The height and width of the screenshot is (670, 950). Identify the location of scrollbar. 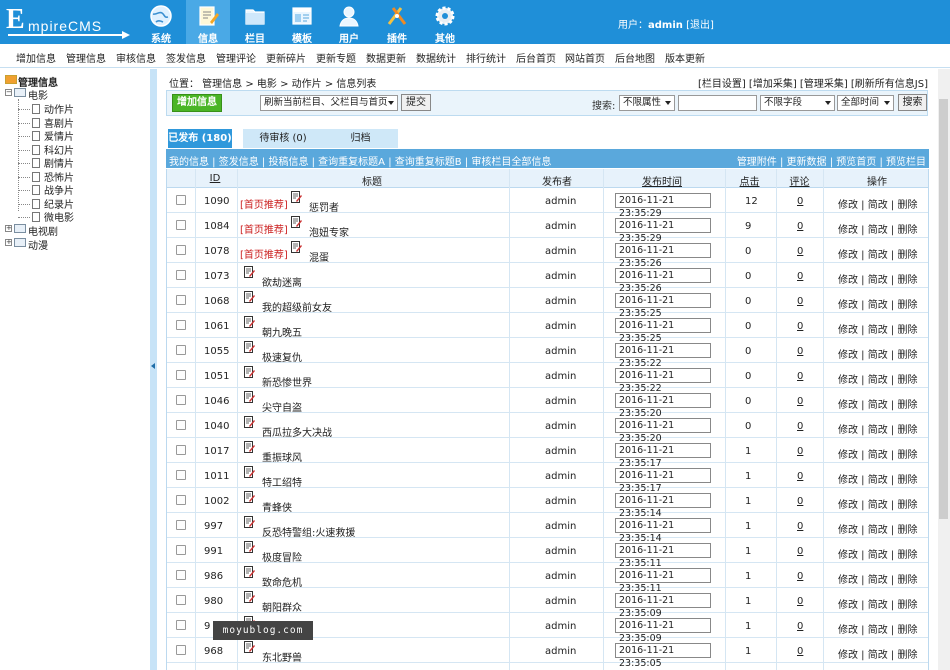
(944, 369).